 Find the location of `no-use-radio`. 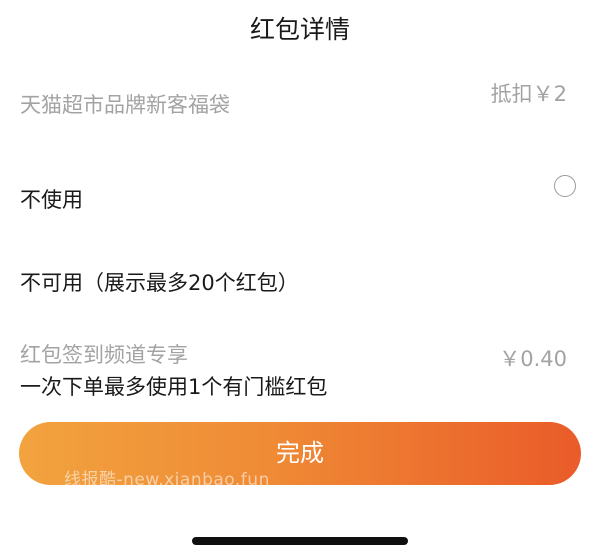

no-use-radio is located at coordinates (565, 186).